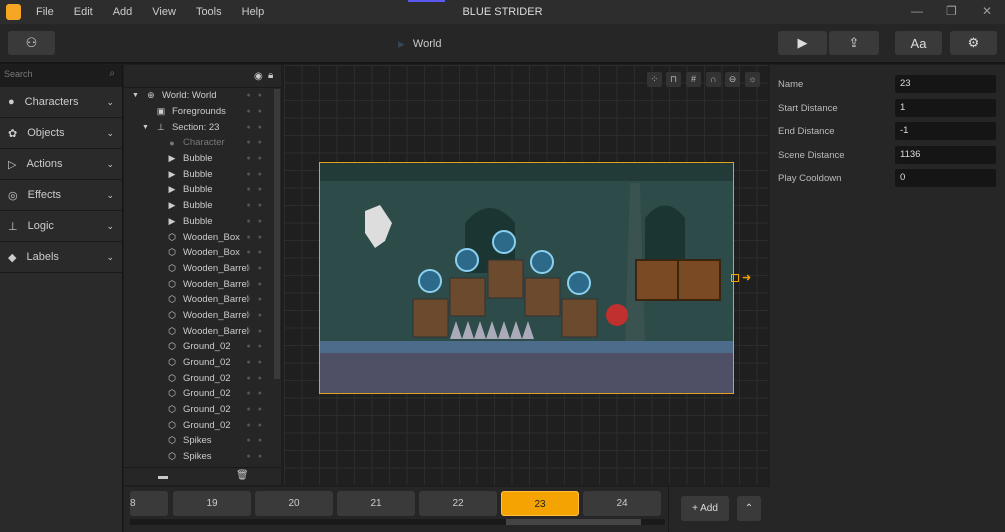 This screenshot has height=532, width=1005. What do you see at coordinates (61, 257) in the screenshot?
I see `category-labels: ◆ Labels ⌄` at bounding box center [61, 257].